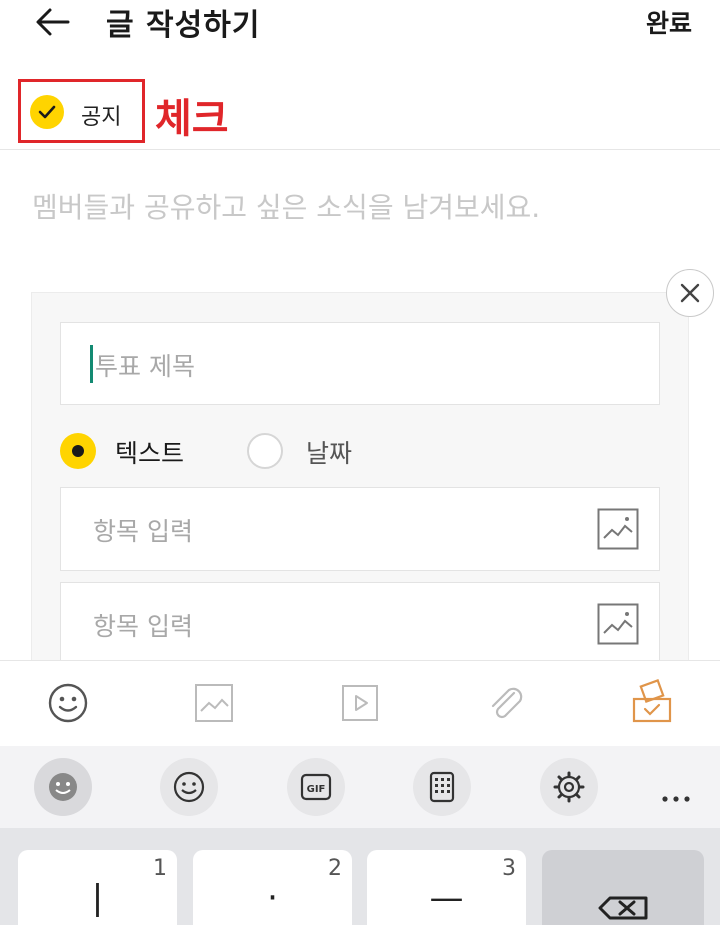 The height and width of the screenshot is (925, 720). I want to click on app-header: 글 작성하기 완료, so click(360, 24).